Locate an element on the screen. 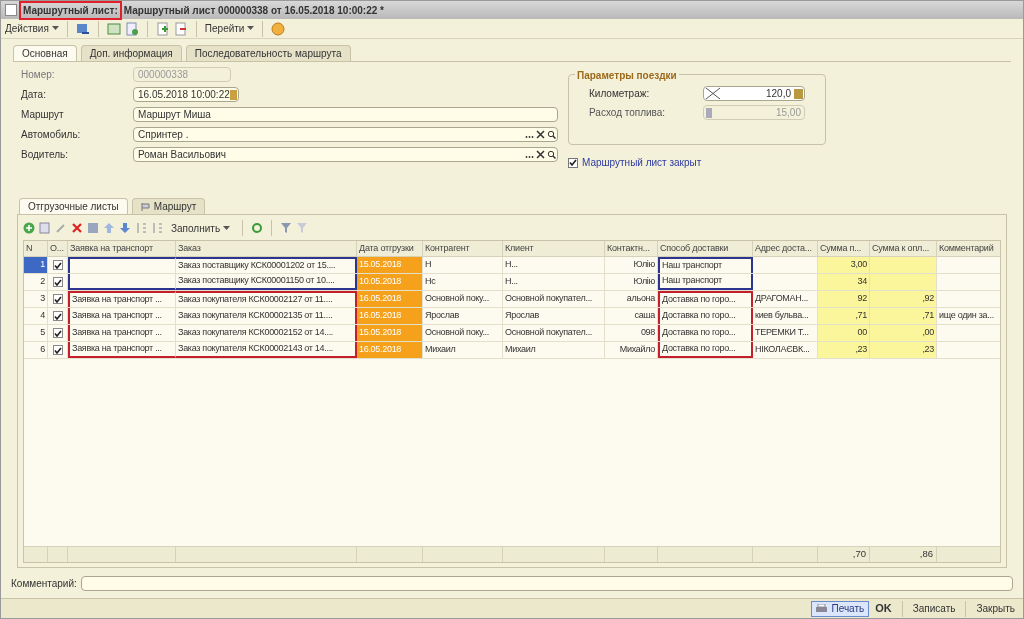 This screenshot has height=619, width=1024. checkbox-label: Маршрутный лист закрыт is located at coordinates (642, 162).